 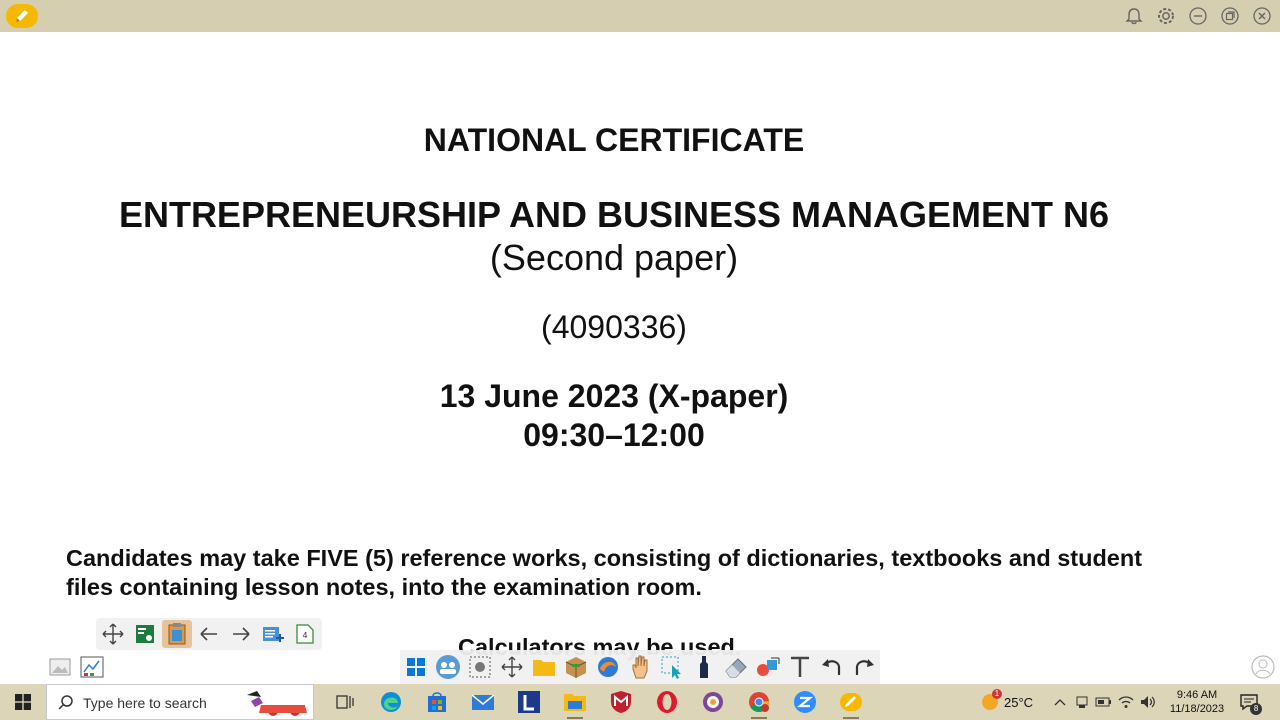 I want to click on chevron-up-icon, so click(x=1060, y=702).